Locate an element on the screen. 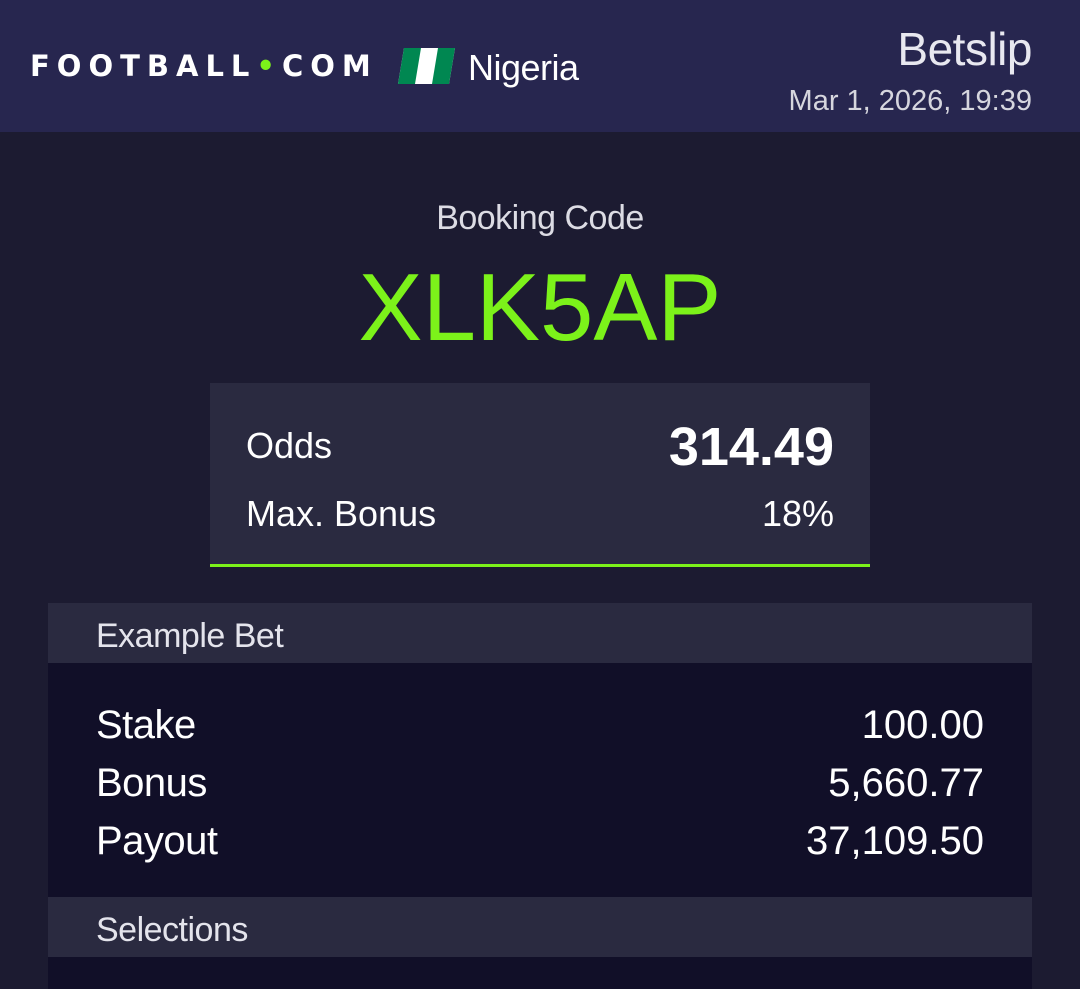 This screenshot has width=1080, height=989. example-bet-header: Example Bet is located at coordinates (540, 633).